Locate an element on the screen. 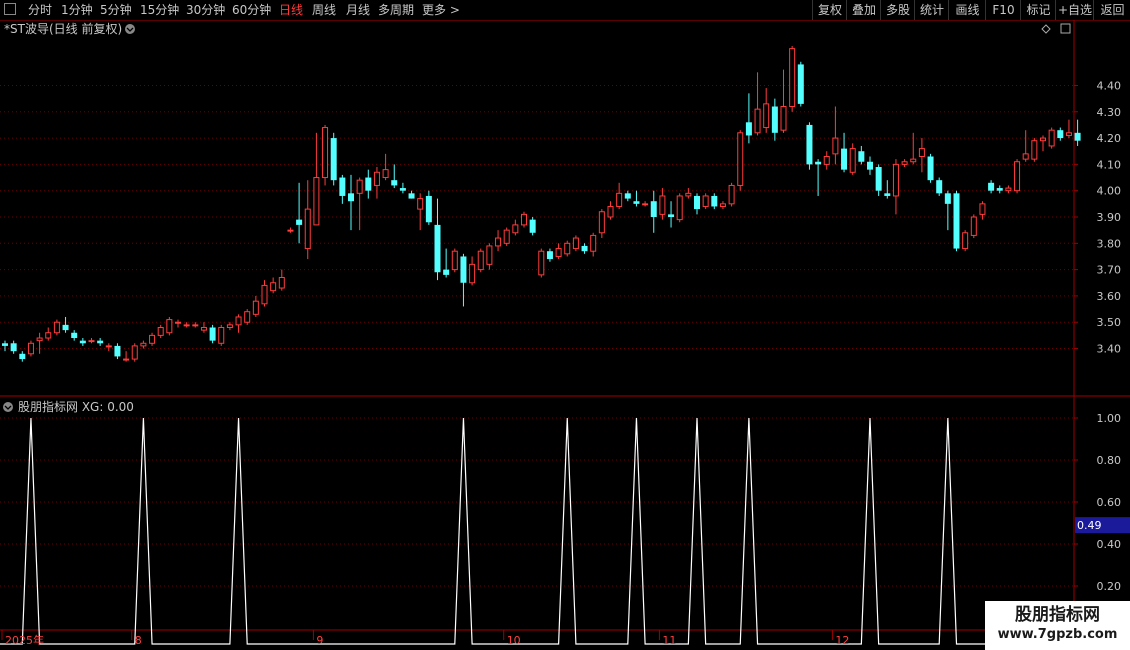  toolbar-button-2: 多股 is located at coordinates (897, 10).